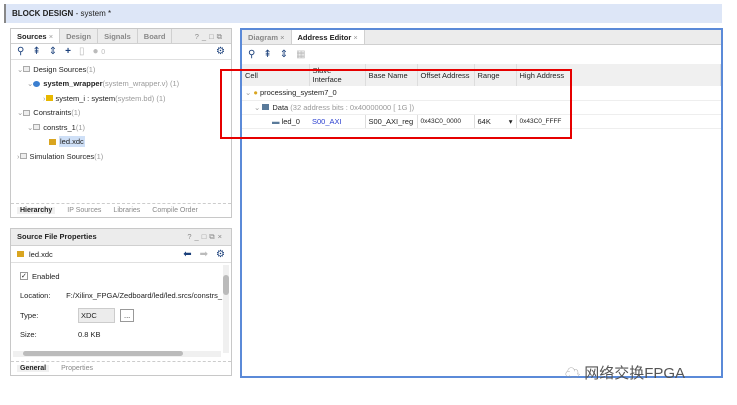 The height and width of the screenshot is (405, 737). I want to click on tab-libraries: Libraries, so click(126, 210).